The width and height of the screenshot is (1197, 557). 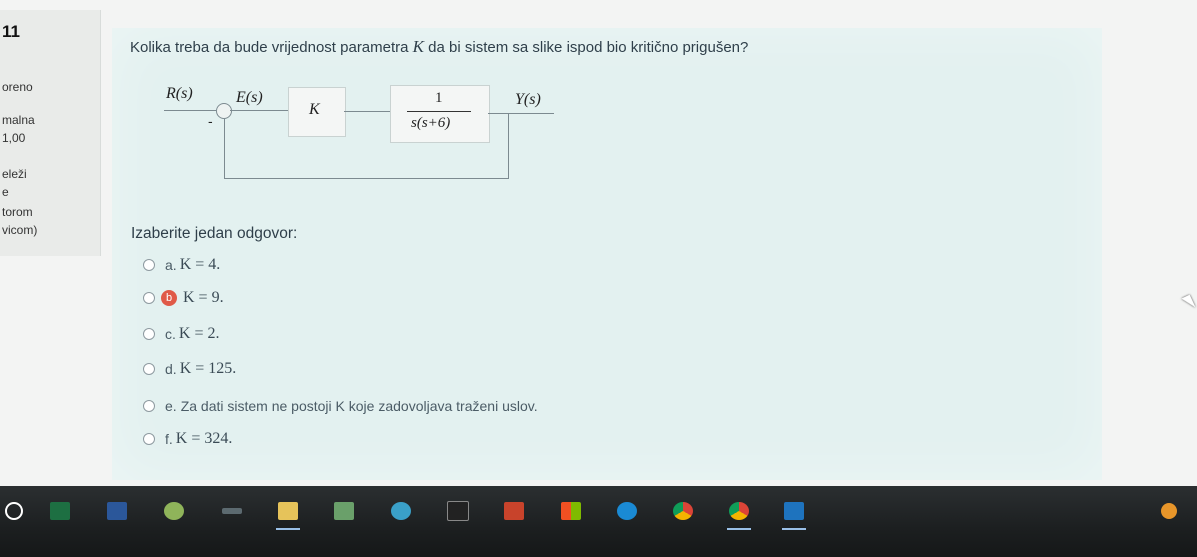 What do you see at coordinates (117, 511) in the screenshot?
I see `word-icon` at bounding box center [117, 511].